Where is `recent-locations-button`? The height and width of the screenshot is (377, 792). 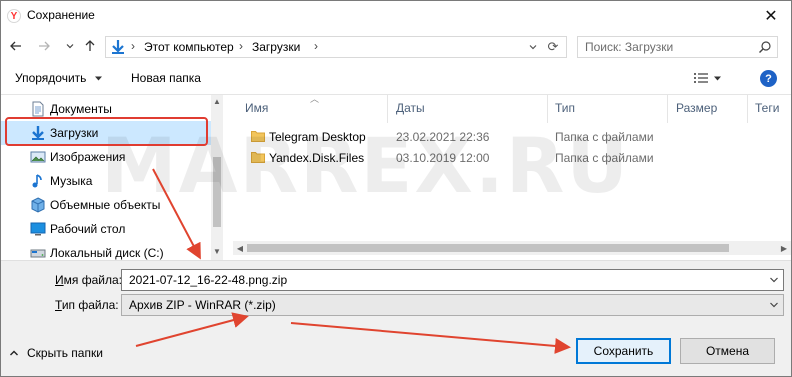
recent-locations-button is located at coordinates (70, 46).